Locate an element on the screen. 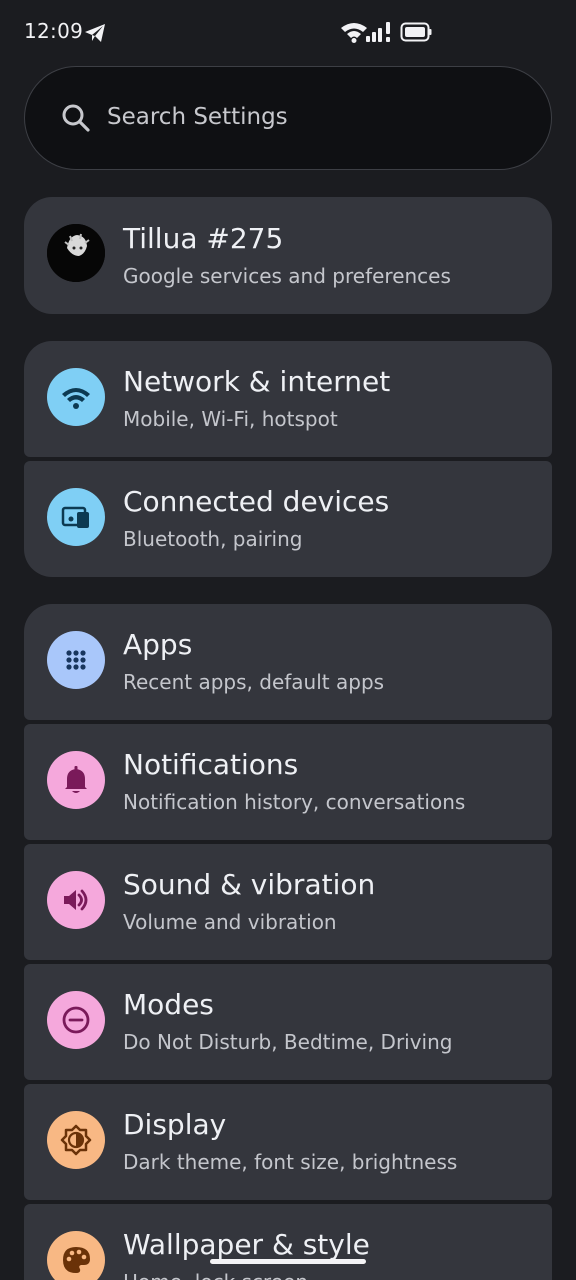 The height and width of the screenshot is (1280, 576). avatar-image is located at coordinates (76, 253).